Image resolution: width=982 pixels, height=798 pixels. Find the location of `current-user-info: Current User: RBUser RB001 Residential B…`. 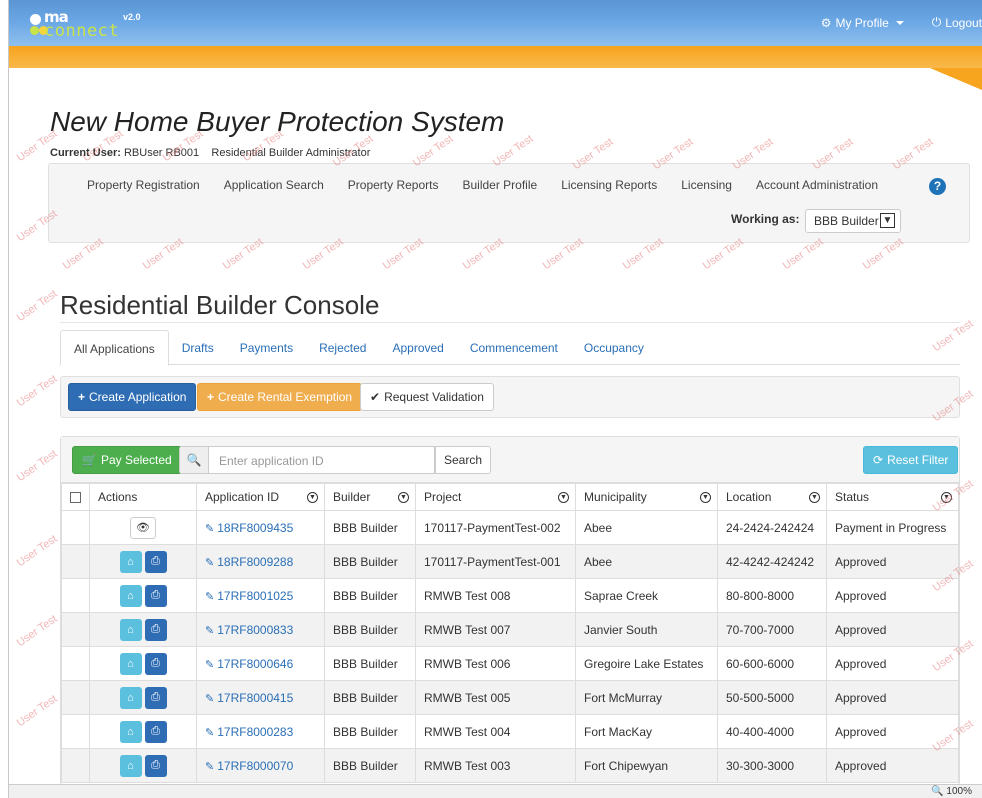

current-user-info: Current User: RBUser RB001 Residential B… is located at coordinates (210, 153).